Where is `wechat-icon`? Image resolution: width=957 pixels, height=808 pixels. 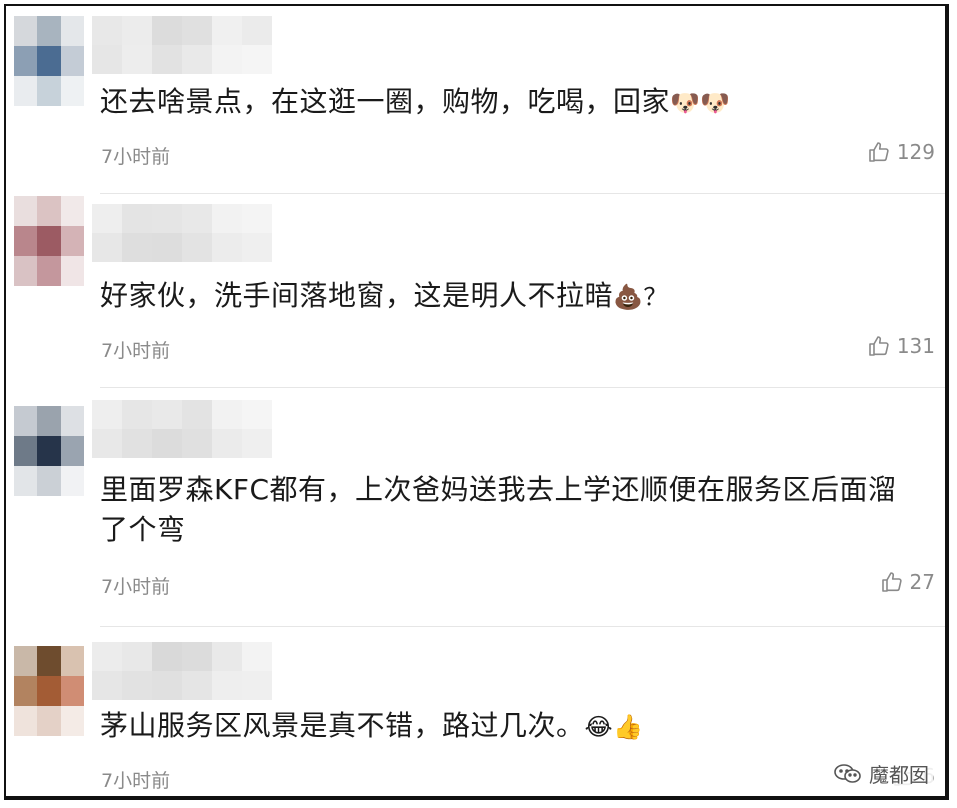 wechat-icon is located at coordinates (847, 773).